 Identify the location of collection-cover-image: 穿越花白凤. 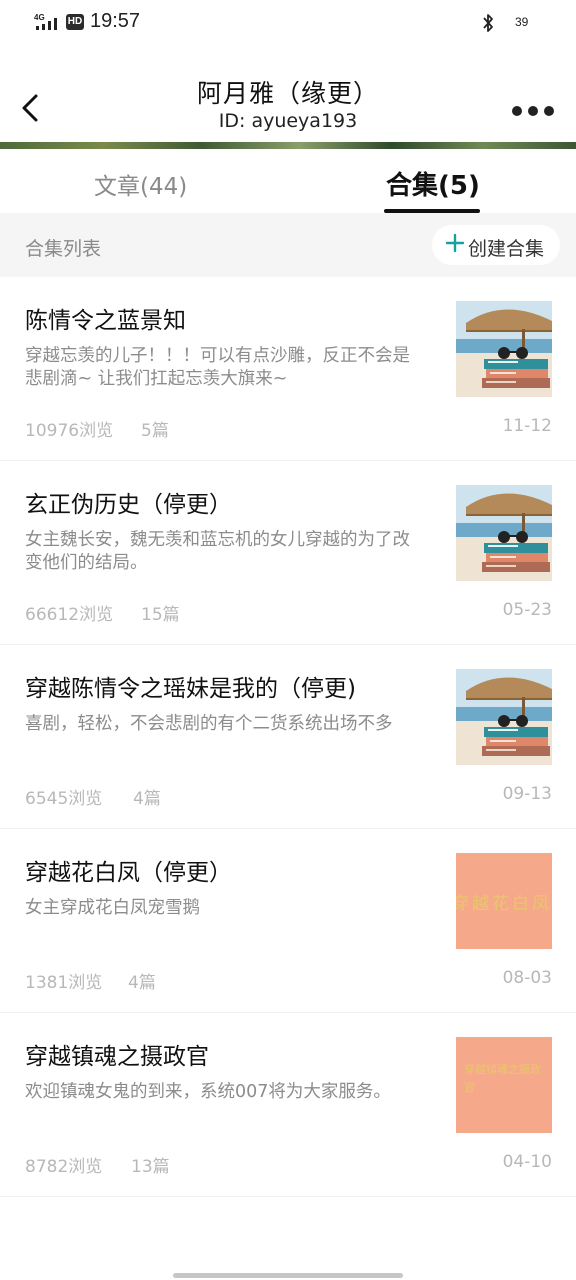
(504, 901).